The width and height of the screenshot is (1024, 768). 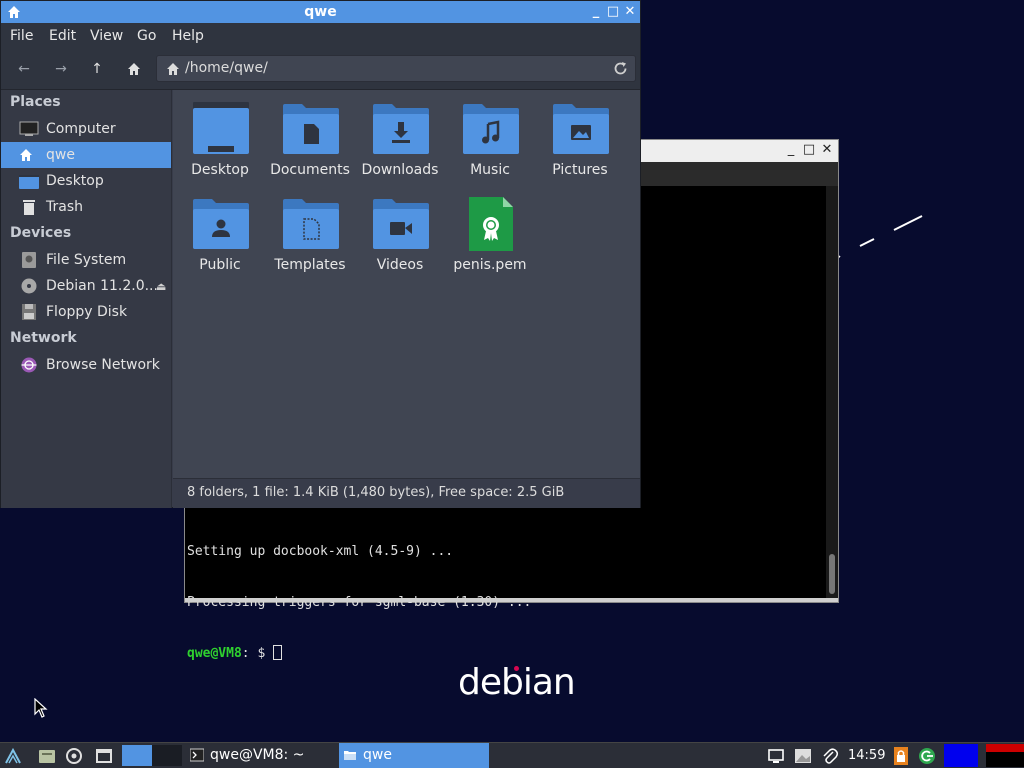 I want to click on sidebar-item-desktop: Desktop, so click(x=86, y=181).